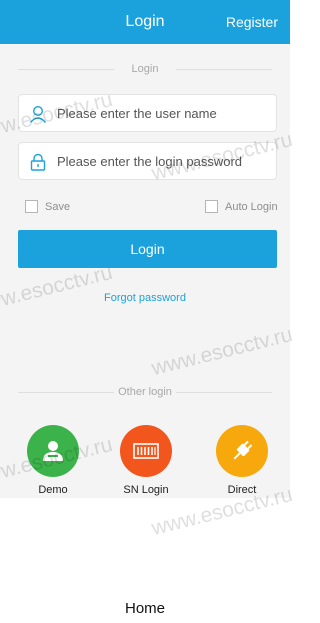  I want to click on password-input, so click(164, 161).